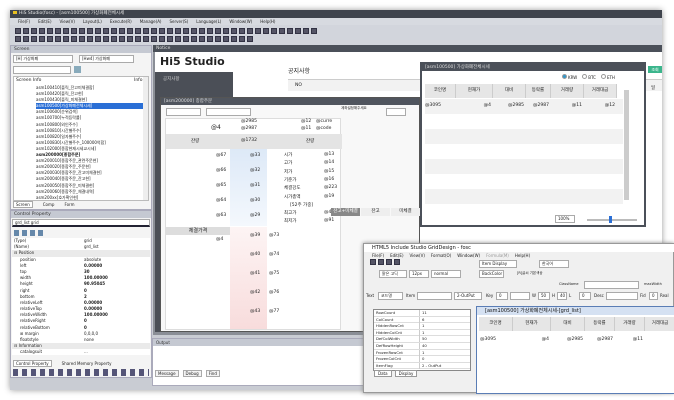 Image resolution: width=674 pixels, height=400 pixels. What do you see at coordinates (509, 91) in the screenshot?
I see `column-header: 대비` at bounding box center [509, 91].